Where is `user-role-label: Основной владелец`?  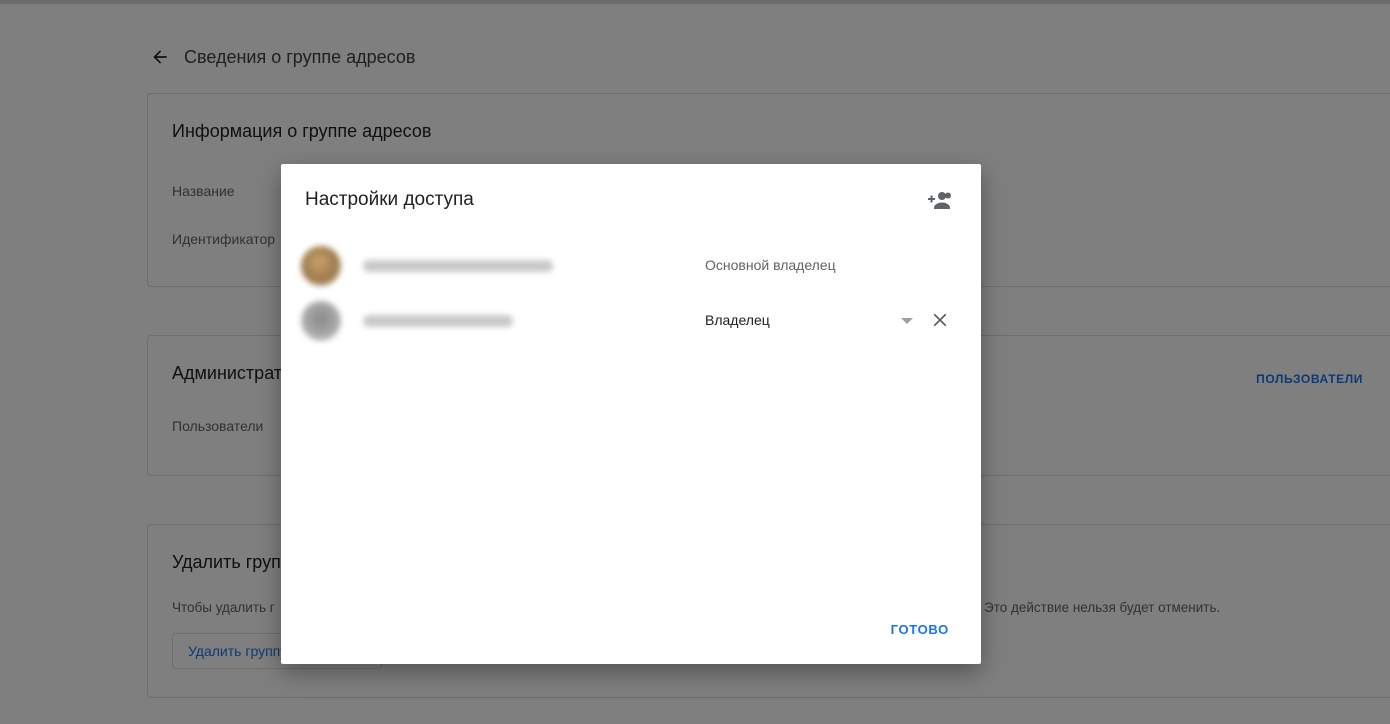 user-role-label: Основной владелец is located at coordinates (770, 265).